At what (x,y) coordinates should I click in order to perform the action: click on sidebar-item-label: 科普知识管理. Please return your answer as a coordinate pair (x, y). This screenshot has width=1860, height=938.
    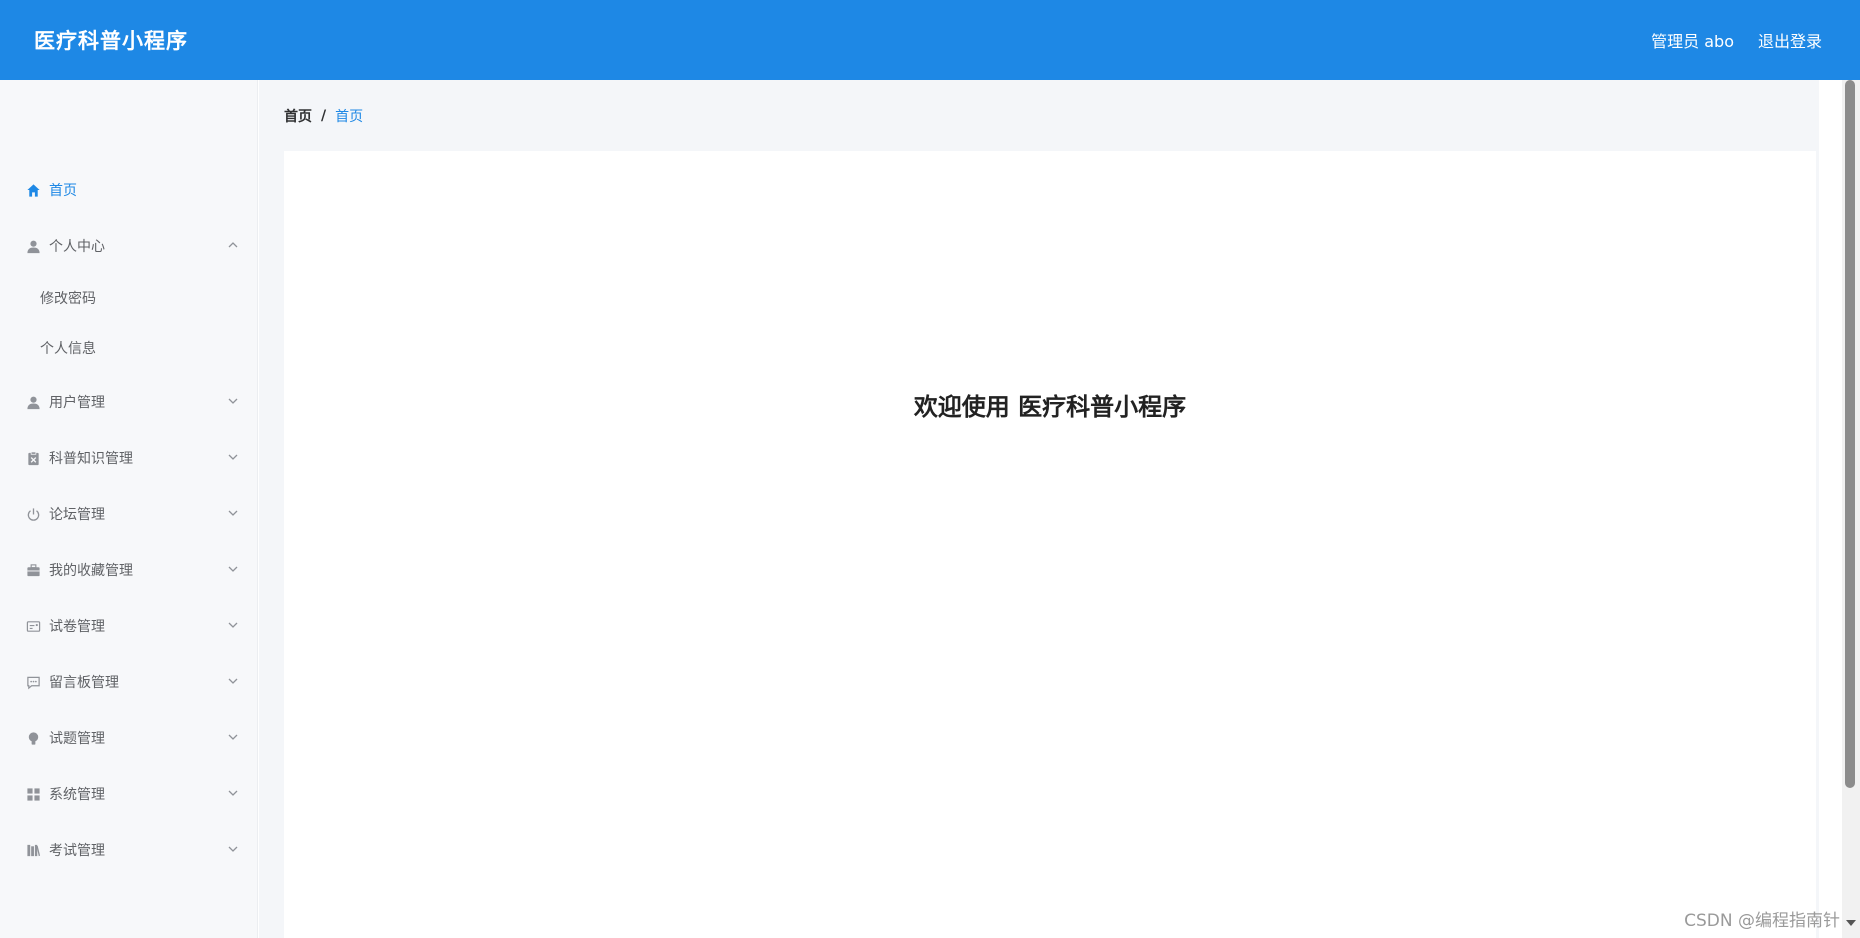
    Looking at the image, I should click on (91, 459).